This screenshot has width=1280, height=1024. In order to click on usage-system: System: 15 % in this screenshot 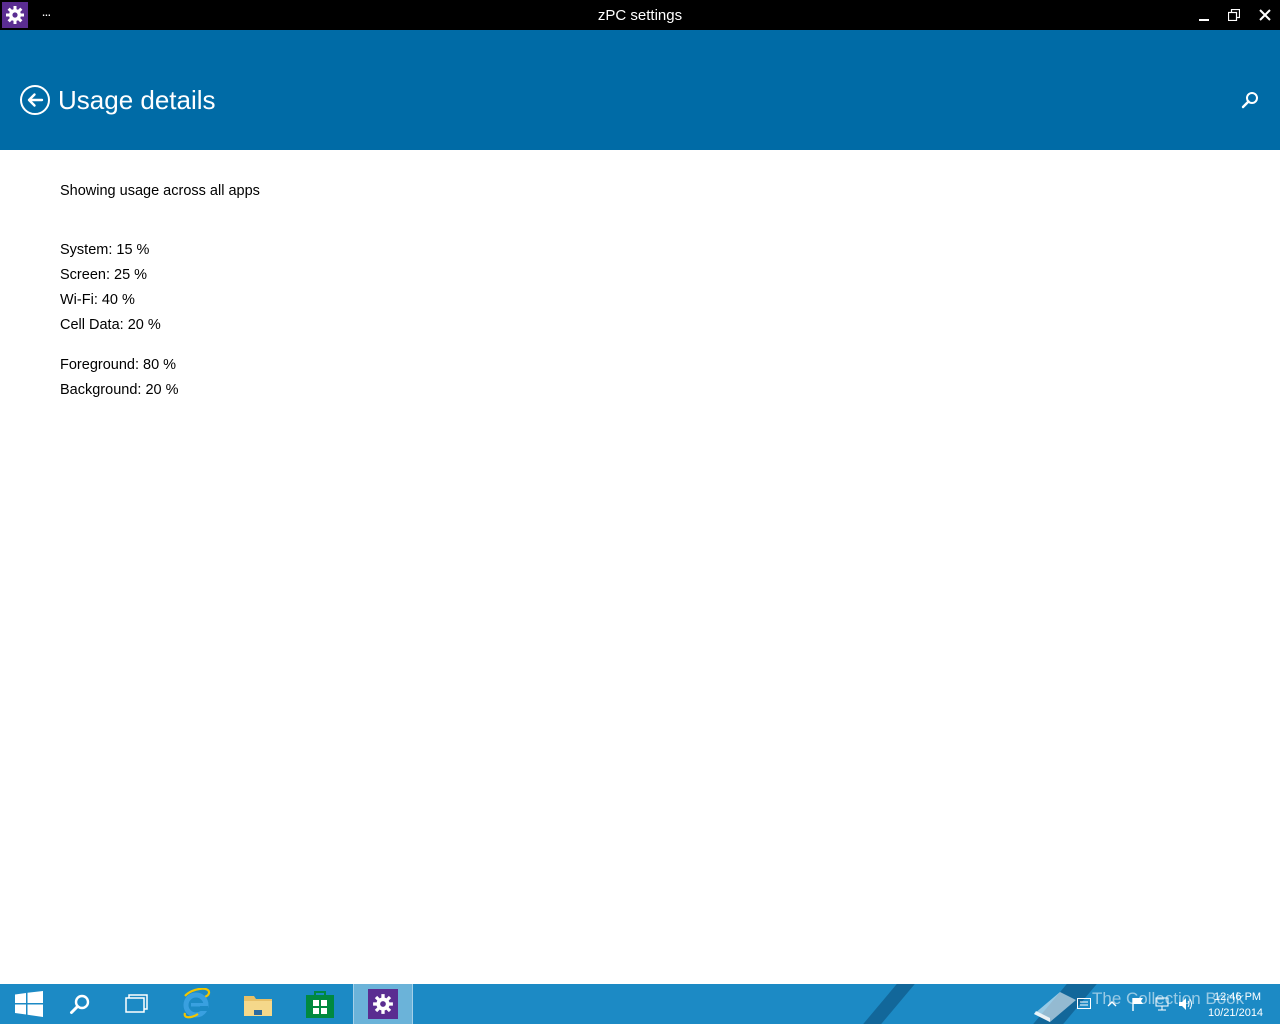, I will do `click(105, 250)`.